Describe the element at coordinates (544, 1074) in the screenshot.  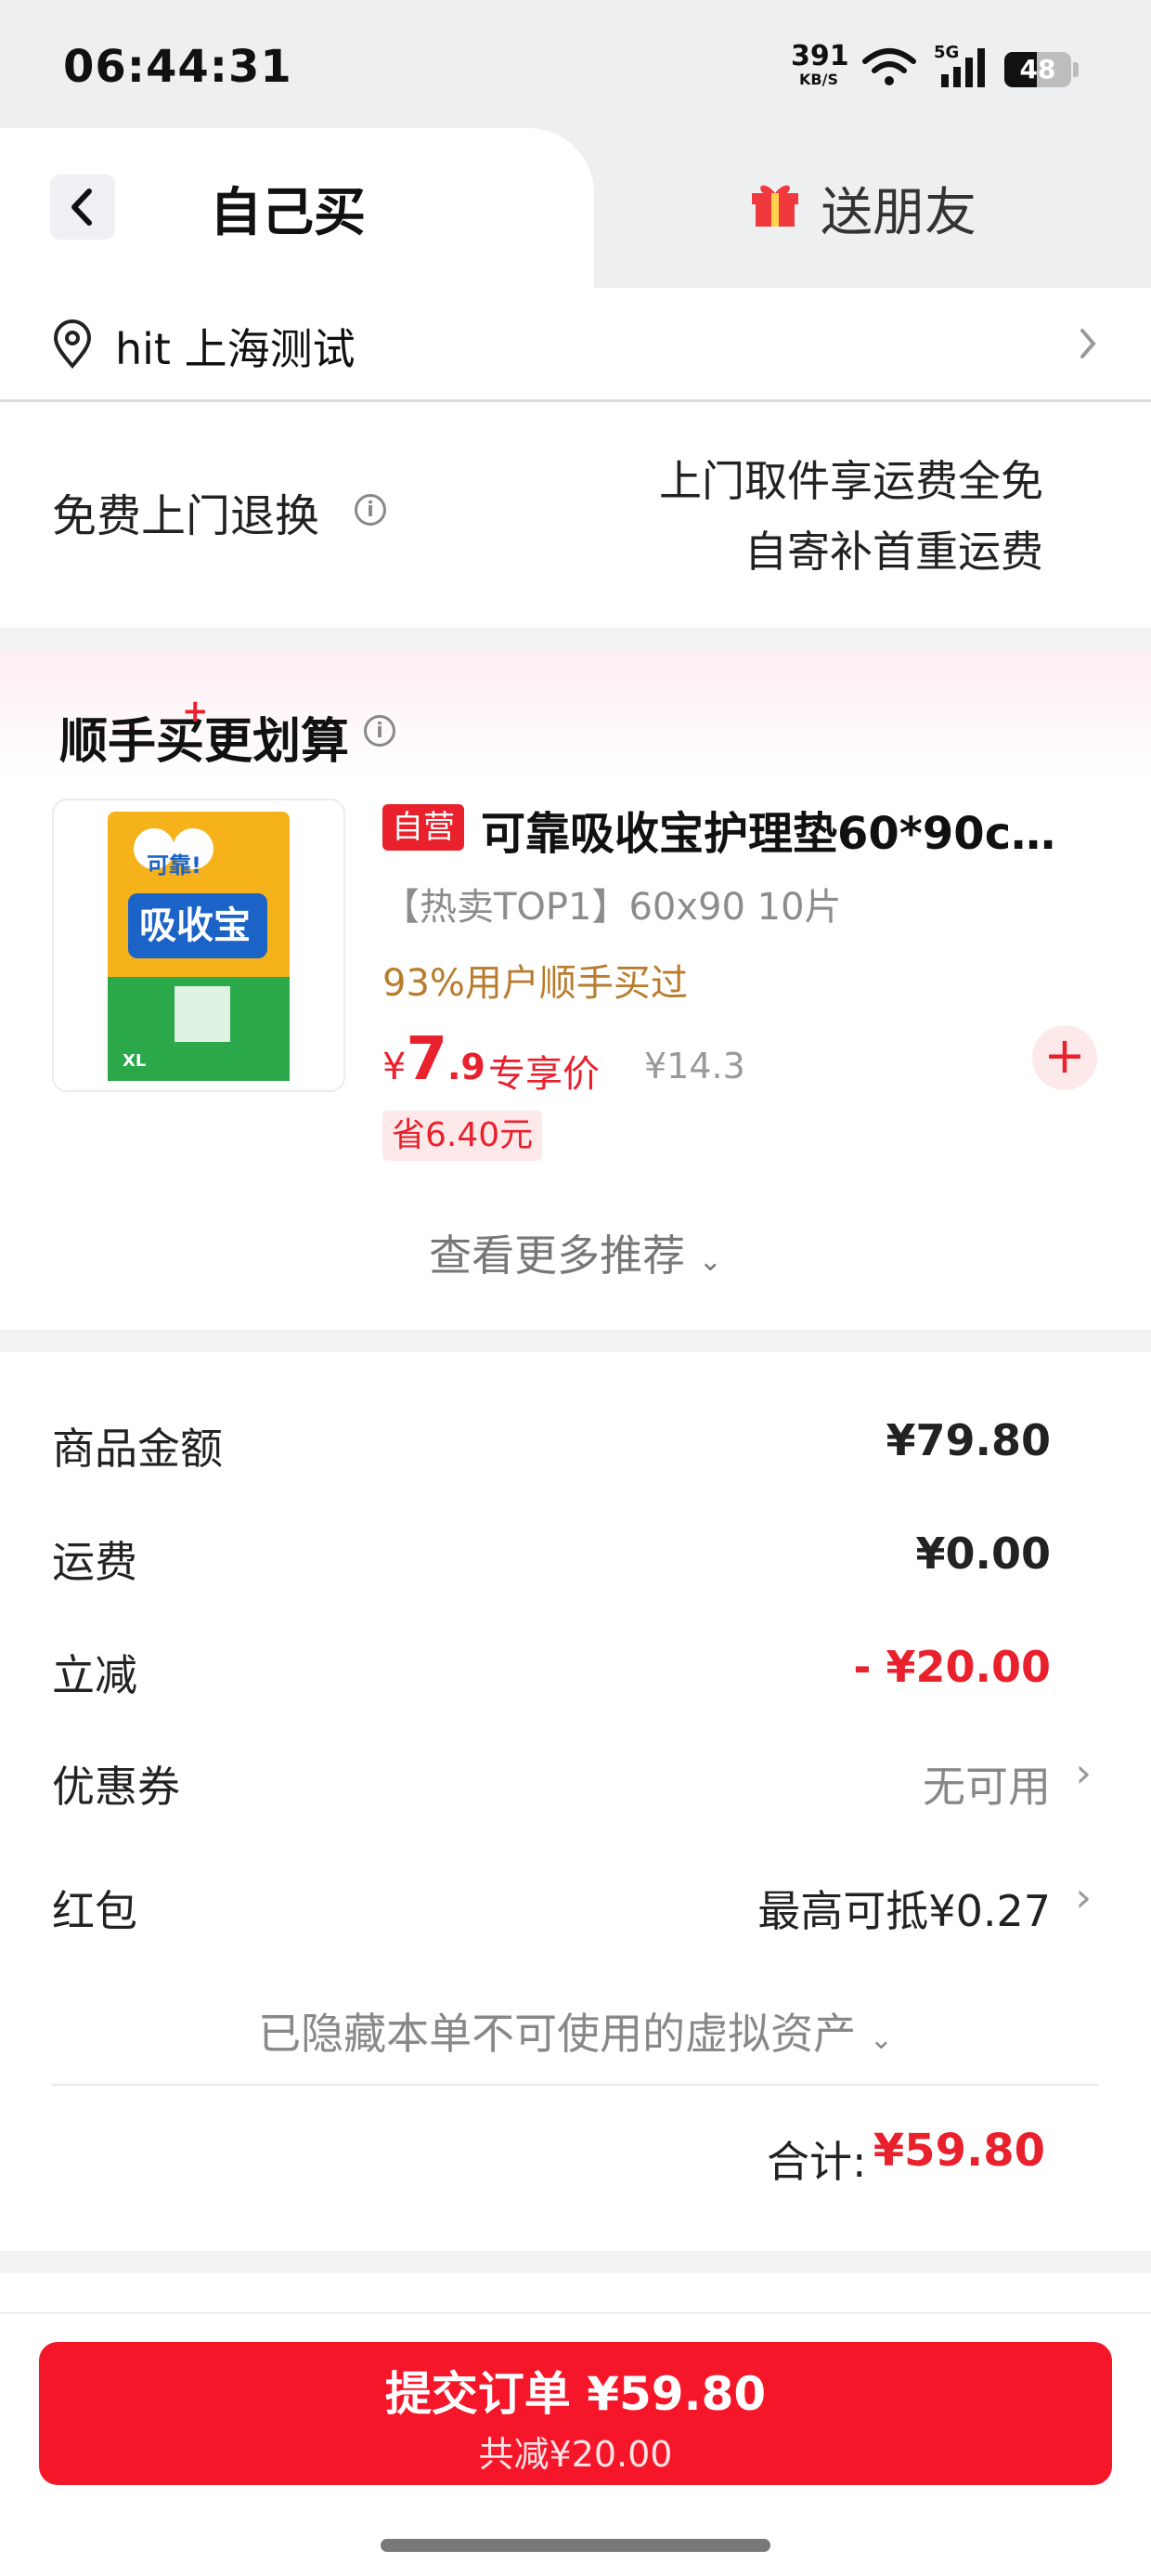
I see `exclusive-price-tag: 专享价` at that location.